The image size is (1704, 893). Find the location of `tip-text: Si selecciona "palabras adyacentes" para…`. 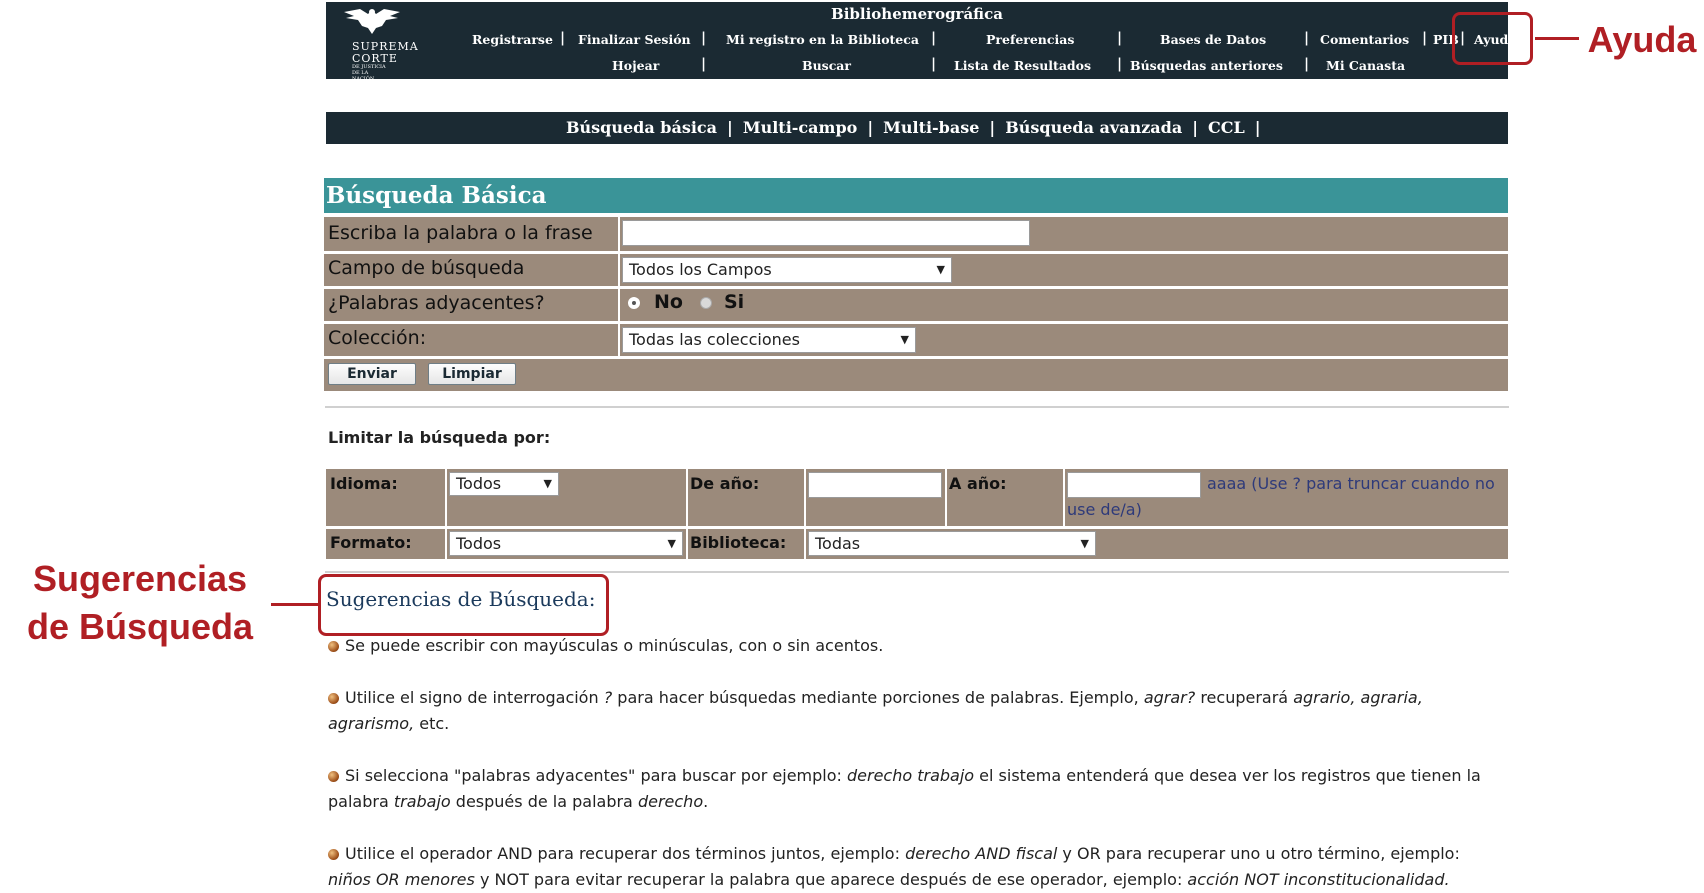

tip-text: Si selecciona "palabras adyacentes" para… is located at coordinates (596, 775).